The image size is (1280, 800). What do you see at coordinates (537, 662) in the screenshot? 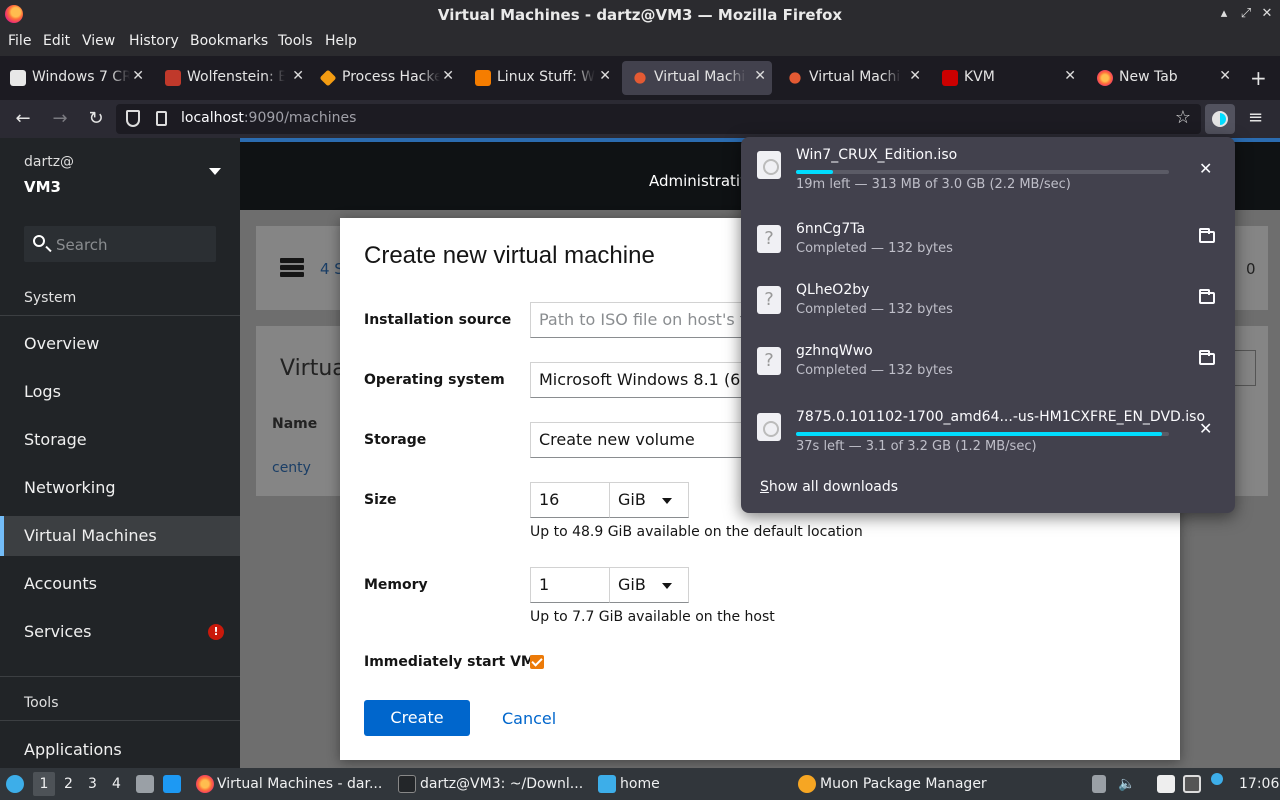
I see `start-vm-checkbox` at bounding box center [537, 662].